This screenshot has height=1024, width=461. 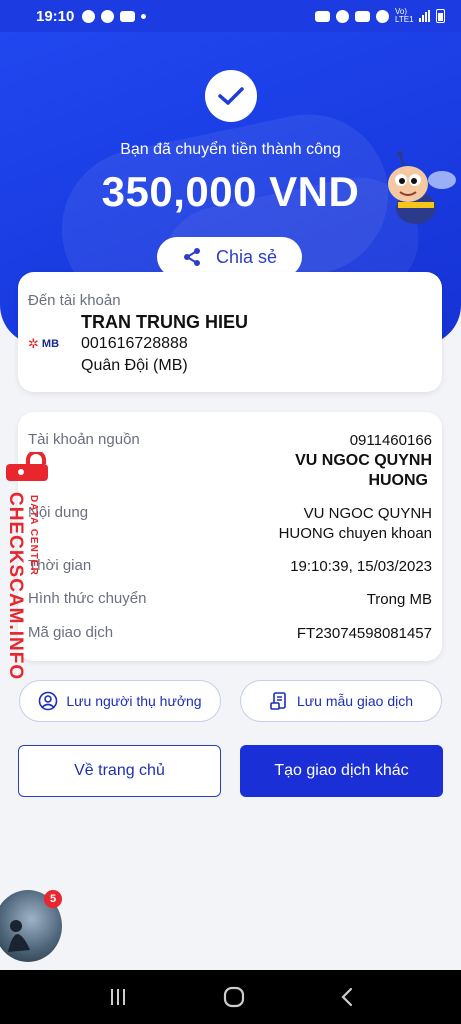 I want to click on save-template-button: Lưu mẫu giao dịch, so click(x=341, y=701).